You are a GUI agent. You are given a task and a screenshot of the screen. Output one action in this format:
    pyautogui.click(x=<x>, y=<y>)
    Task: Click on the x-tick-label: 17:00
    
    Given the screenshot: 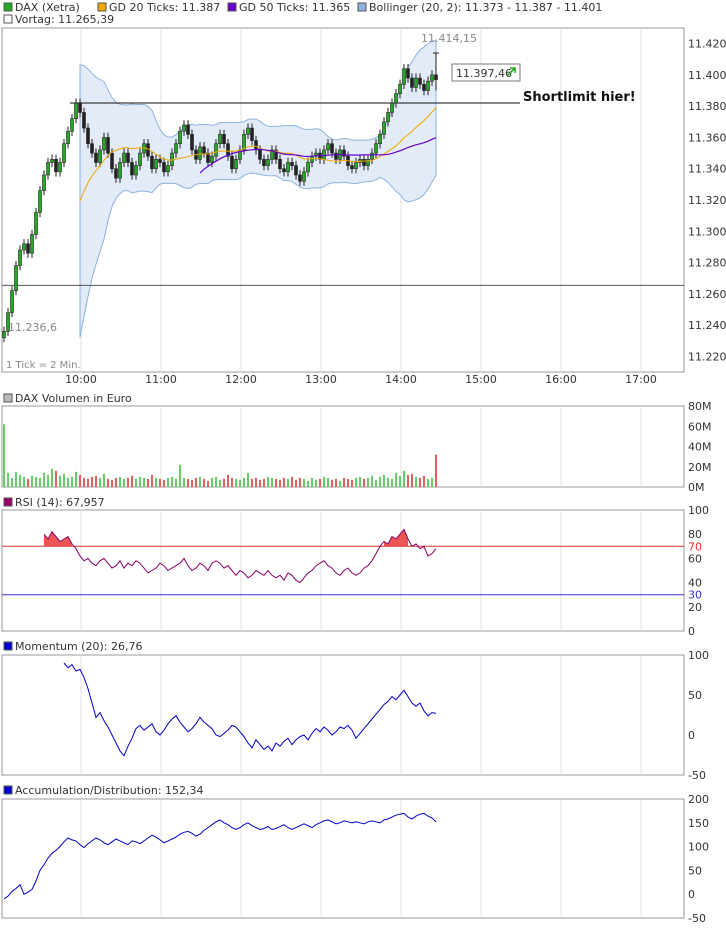 What is the action you would take?
    pyautogui.click(x=641, y=379)
    